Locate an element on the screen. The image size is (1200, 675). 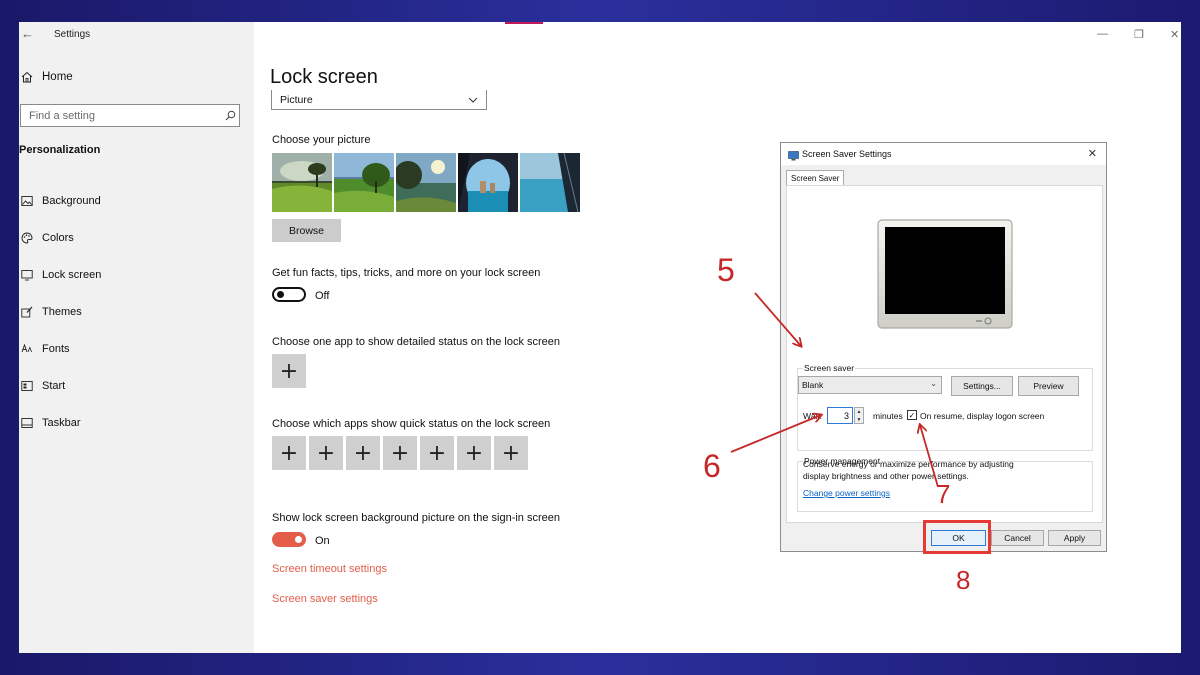
search-input is located at coordinates (121, 115).